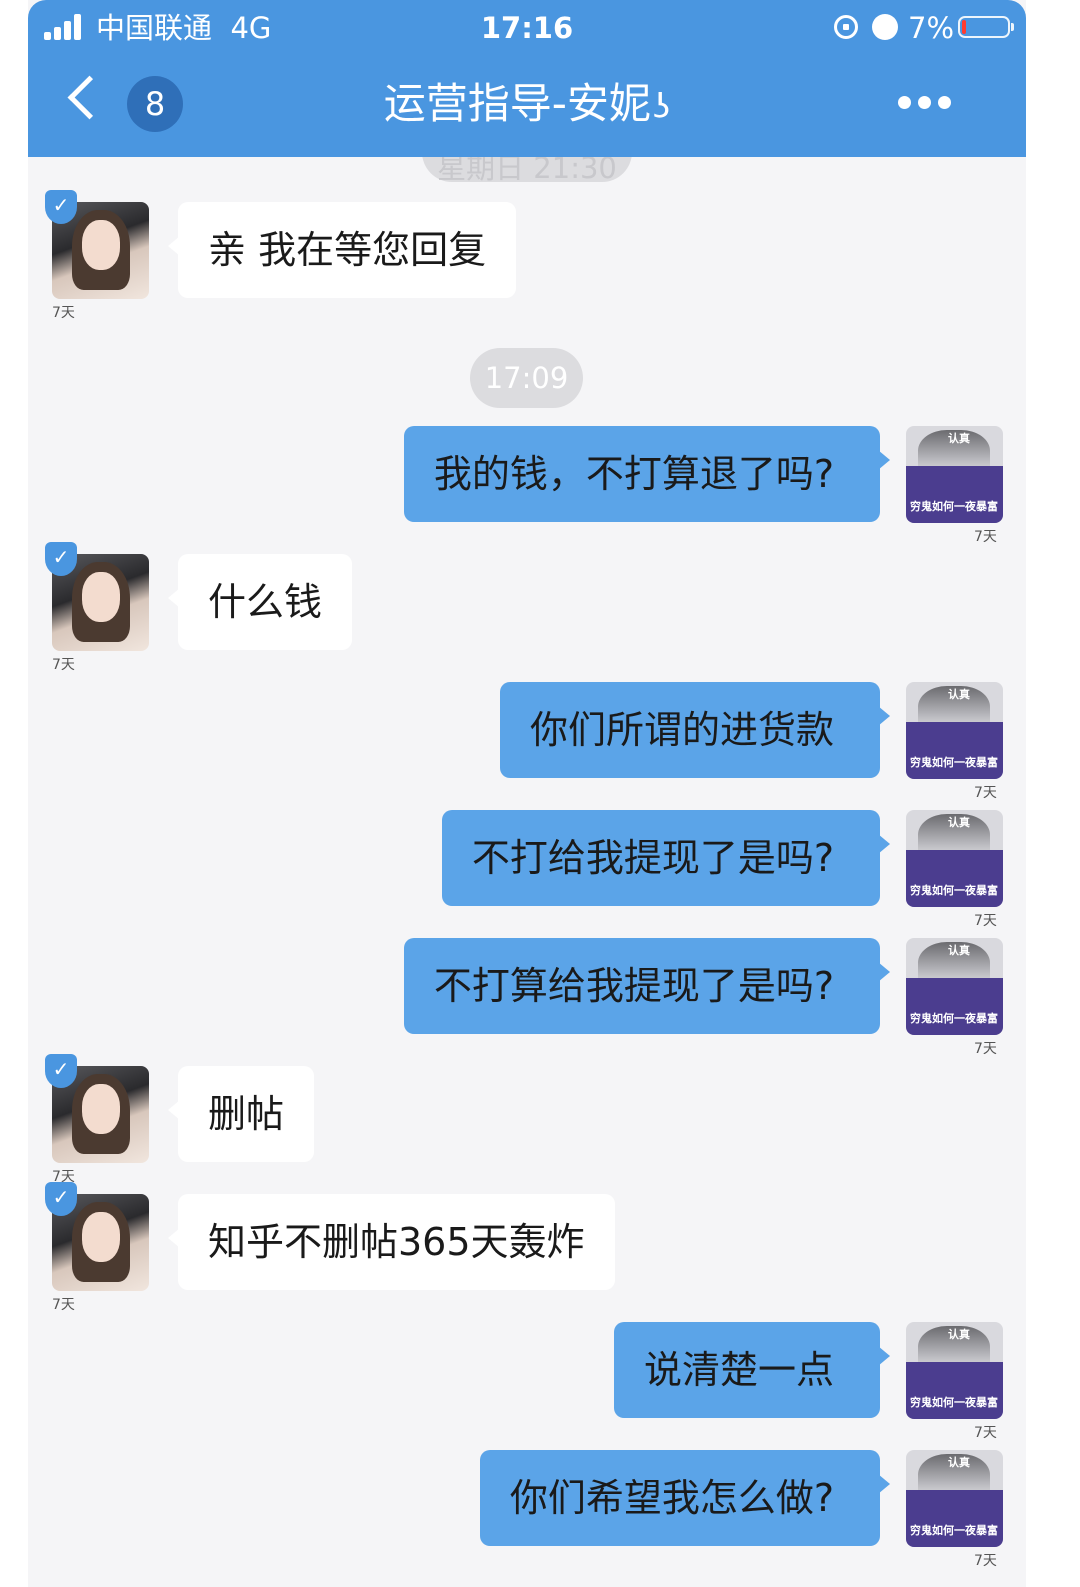  I want to click on navigation-bar: 中国联通 4G 17:16 7% 8 运营指导-安妮ʖ, so click(527, 78).